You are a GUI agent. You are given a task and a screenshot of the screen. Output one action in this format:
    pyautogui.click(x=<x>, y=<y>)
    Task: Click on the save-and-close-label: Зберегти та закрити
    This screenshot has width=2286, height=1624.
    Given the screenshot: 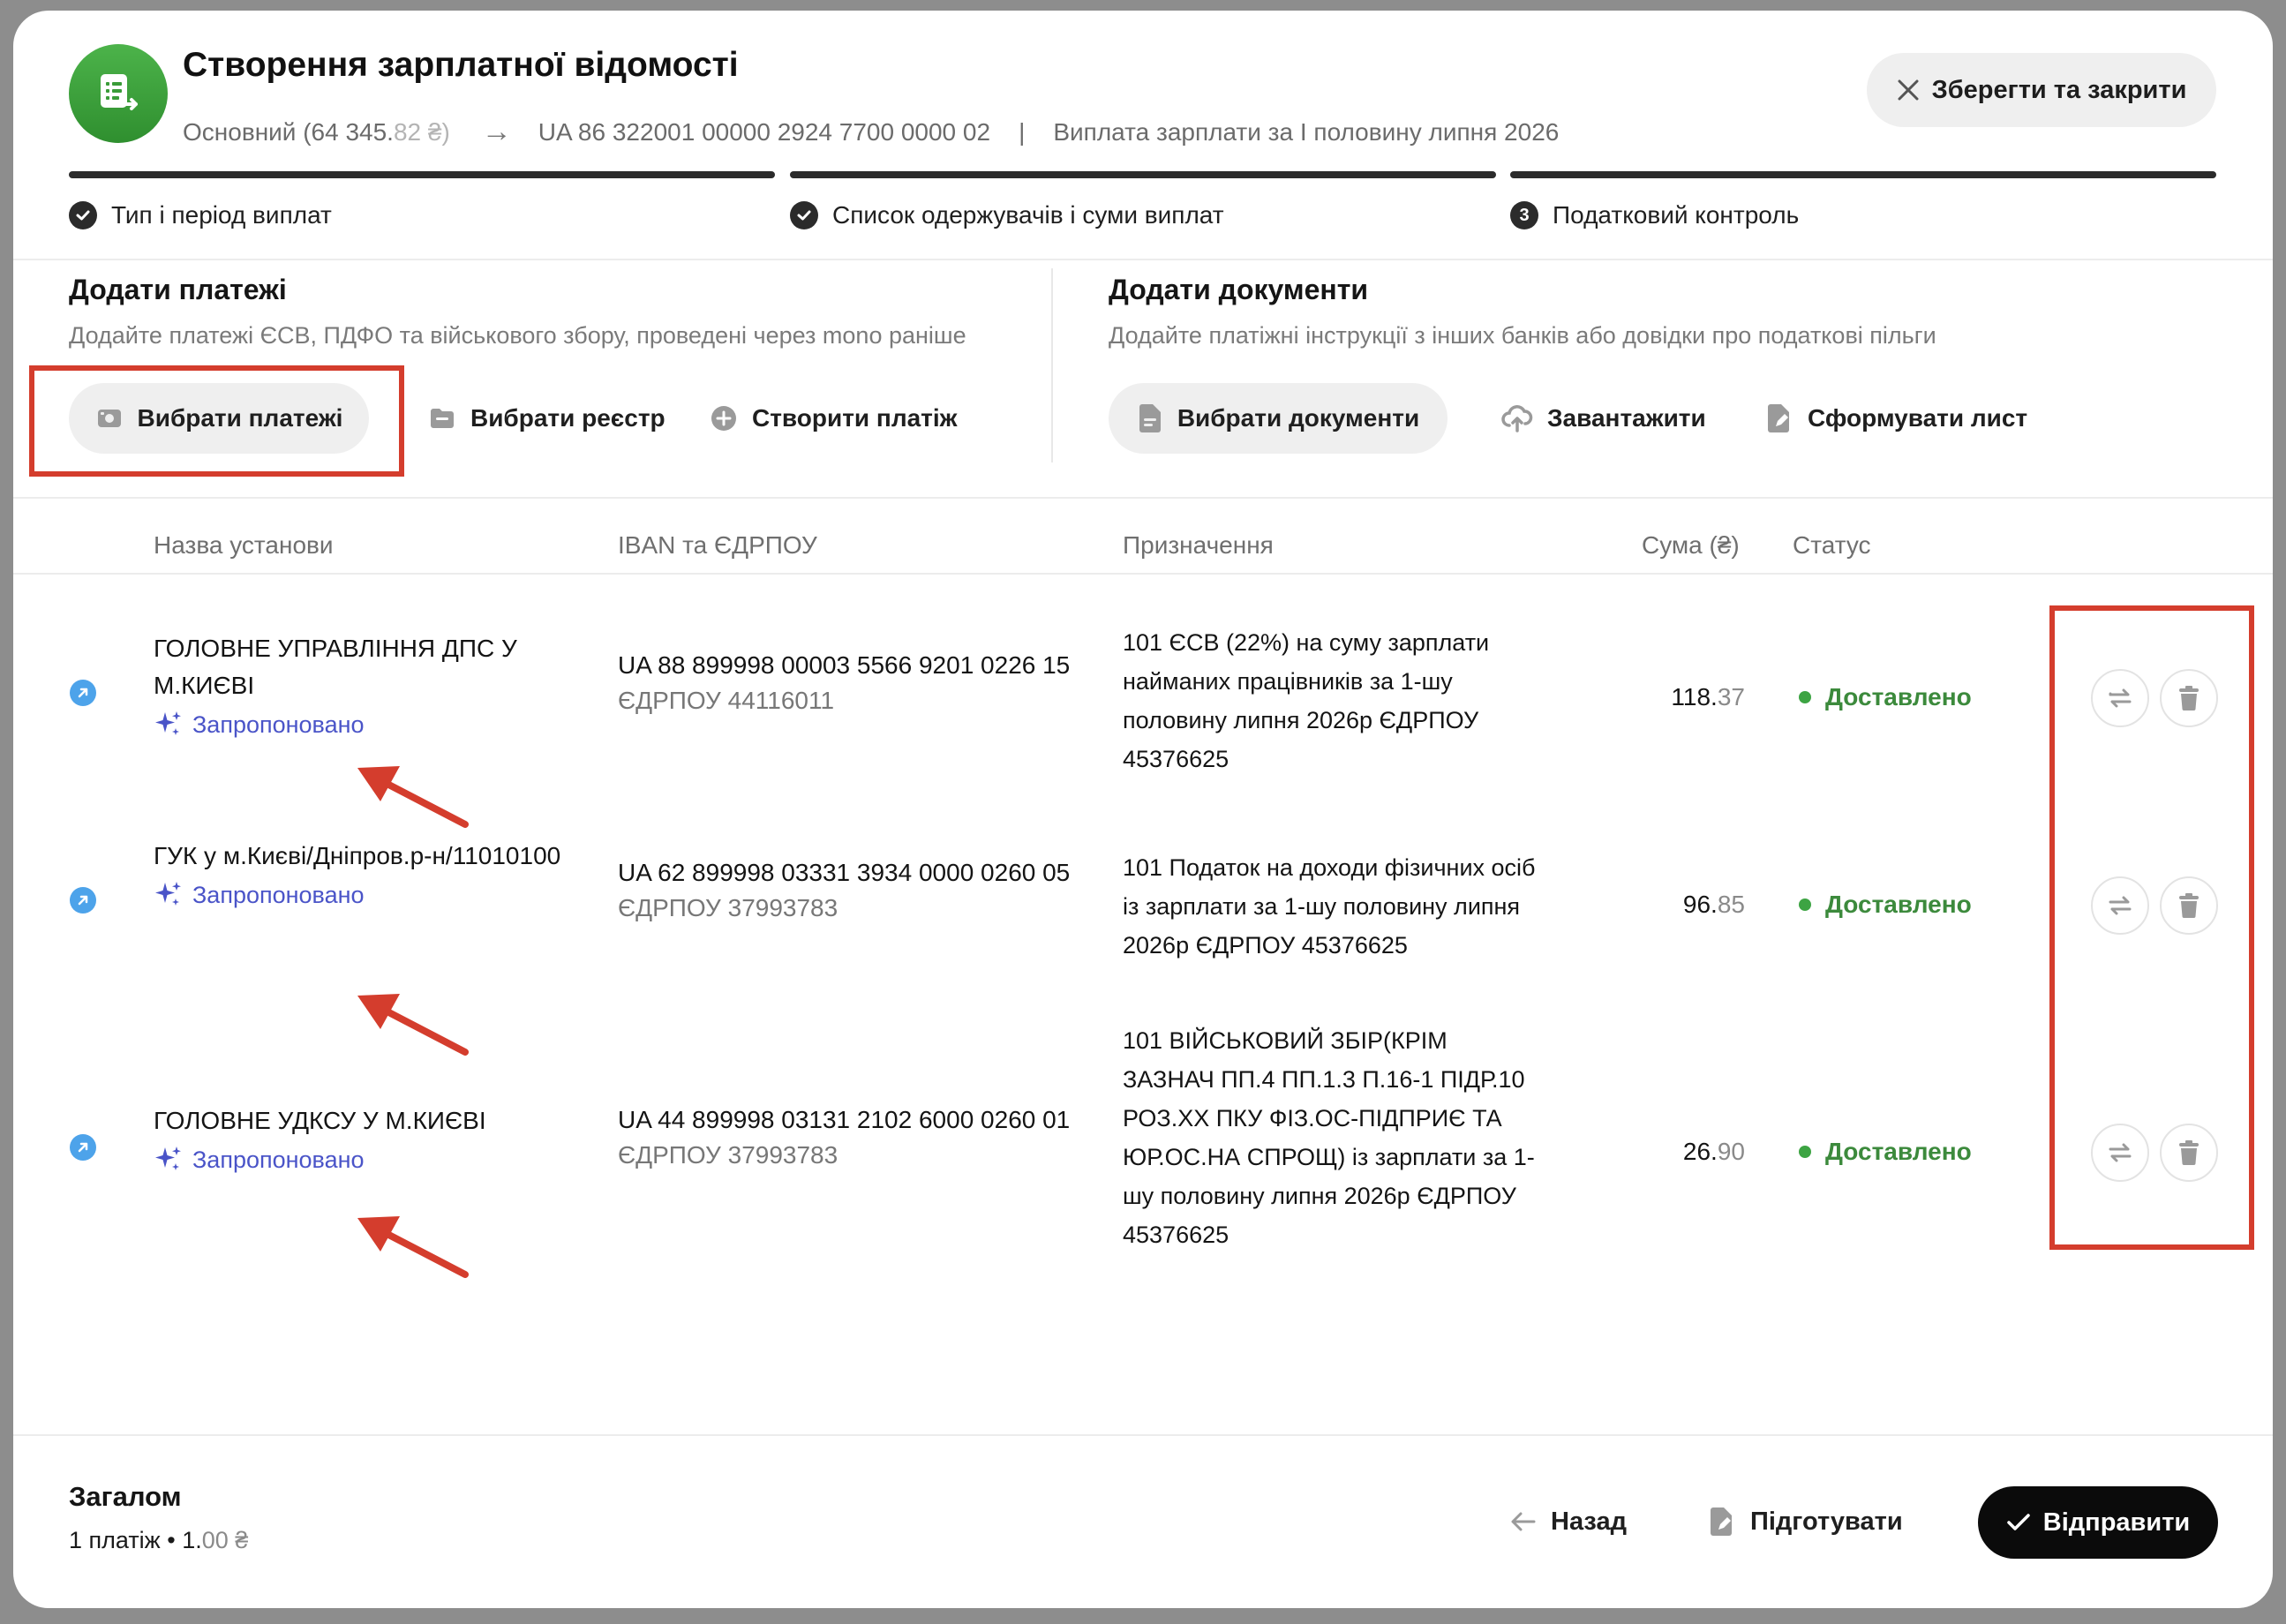 What is the action you would take?
    pyautogui.click(x=2059, y=89)
    